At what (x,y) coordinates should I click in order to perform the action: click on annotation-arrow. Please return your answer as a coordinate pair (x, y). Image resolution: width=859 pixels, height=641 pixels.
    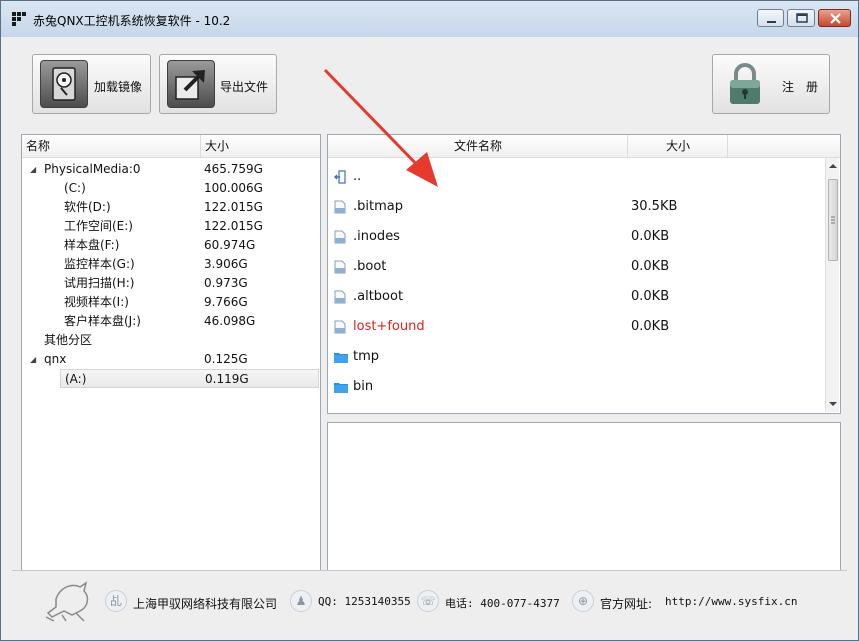
    Looking at the image, I should click on (380, 127).